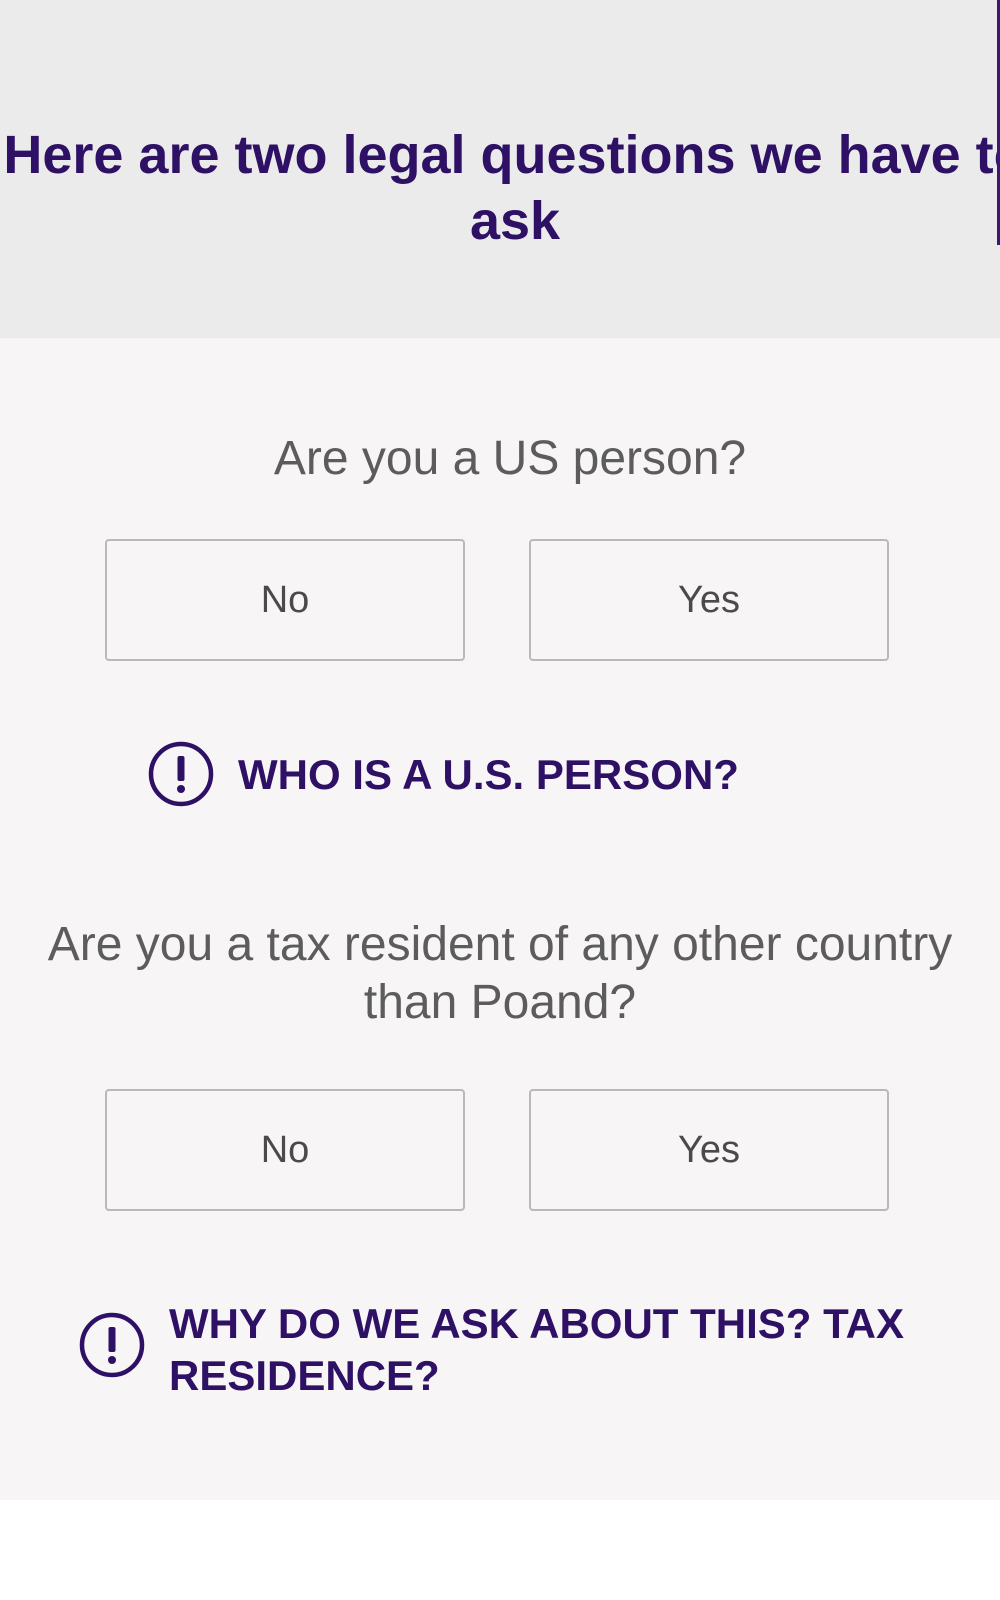 This screenshot has height=1600, width=1000. I want to click on us-person-yes-button: Yes, so click(709, 600).